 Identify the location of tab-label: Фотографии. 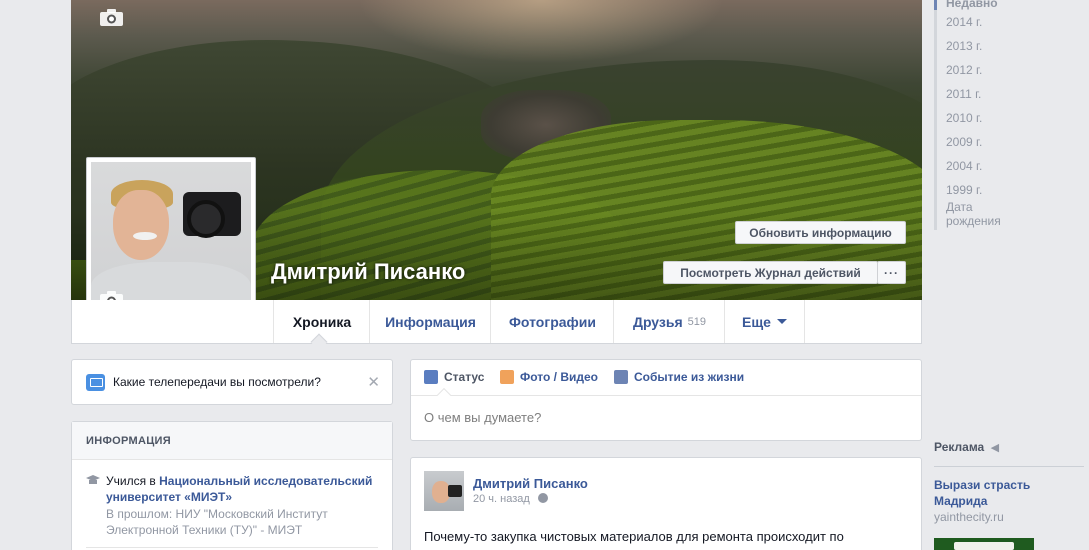
(552, 321).